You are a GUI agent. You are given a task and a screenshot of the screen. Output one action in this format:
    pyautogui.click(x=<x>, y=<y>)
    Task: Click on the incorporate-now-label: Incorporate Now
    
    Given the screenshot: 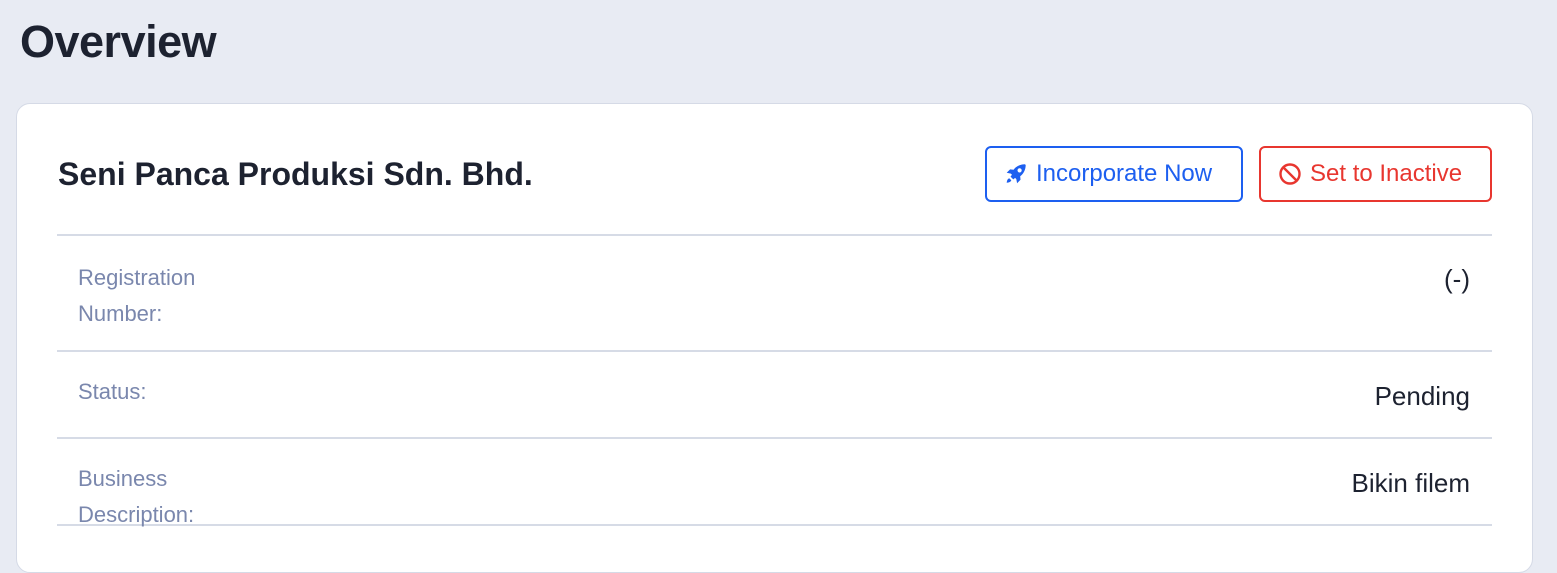 What is the action you would take?
    pyautogui.click(x=1124, y=173)
    